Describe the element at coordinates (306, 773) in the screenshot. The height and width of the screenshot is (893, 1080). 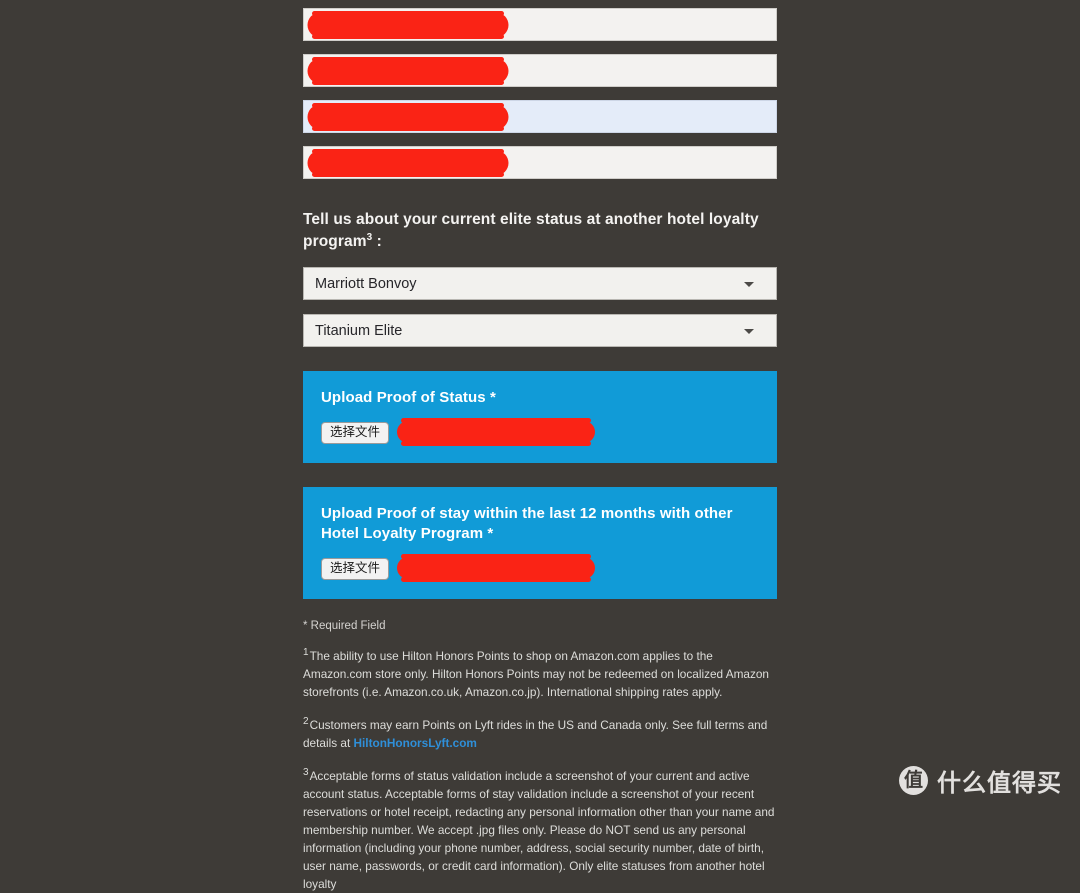
I see `footnote-3-marker: 3` at that location.